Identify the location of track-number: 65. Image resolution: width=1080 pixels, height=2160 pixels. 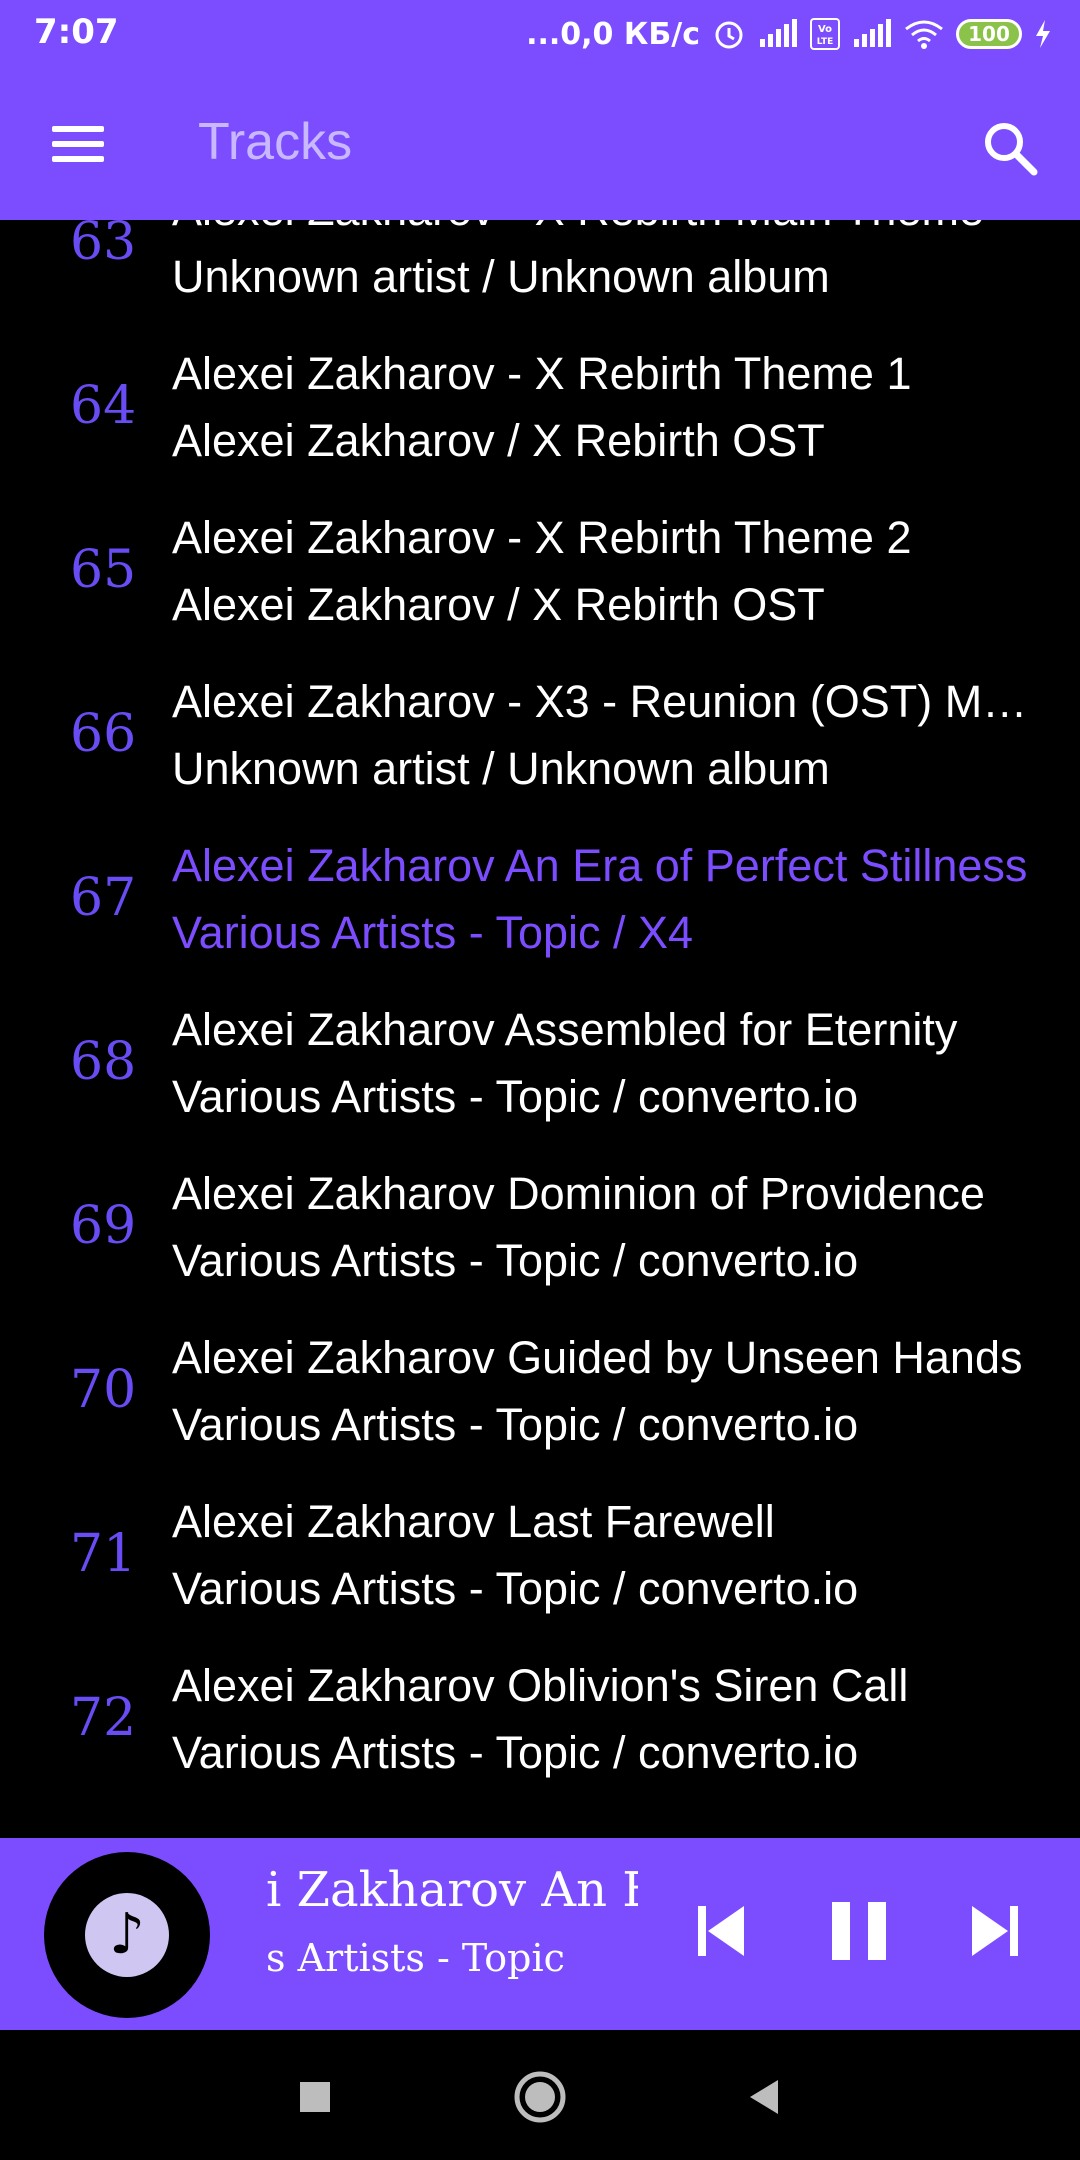
(103, 570).